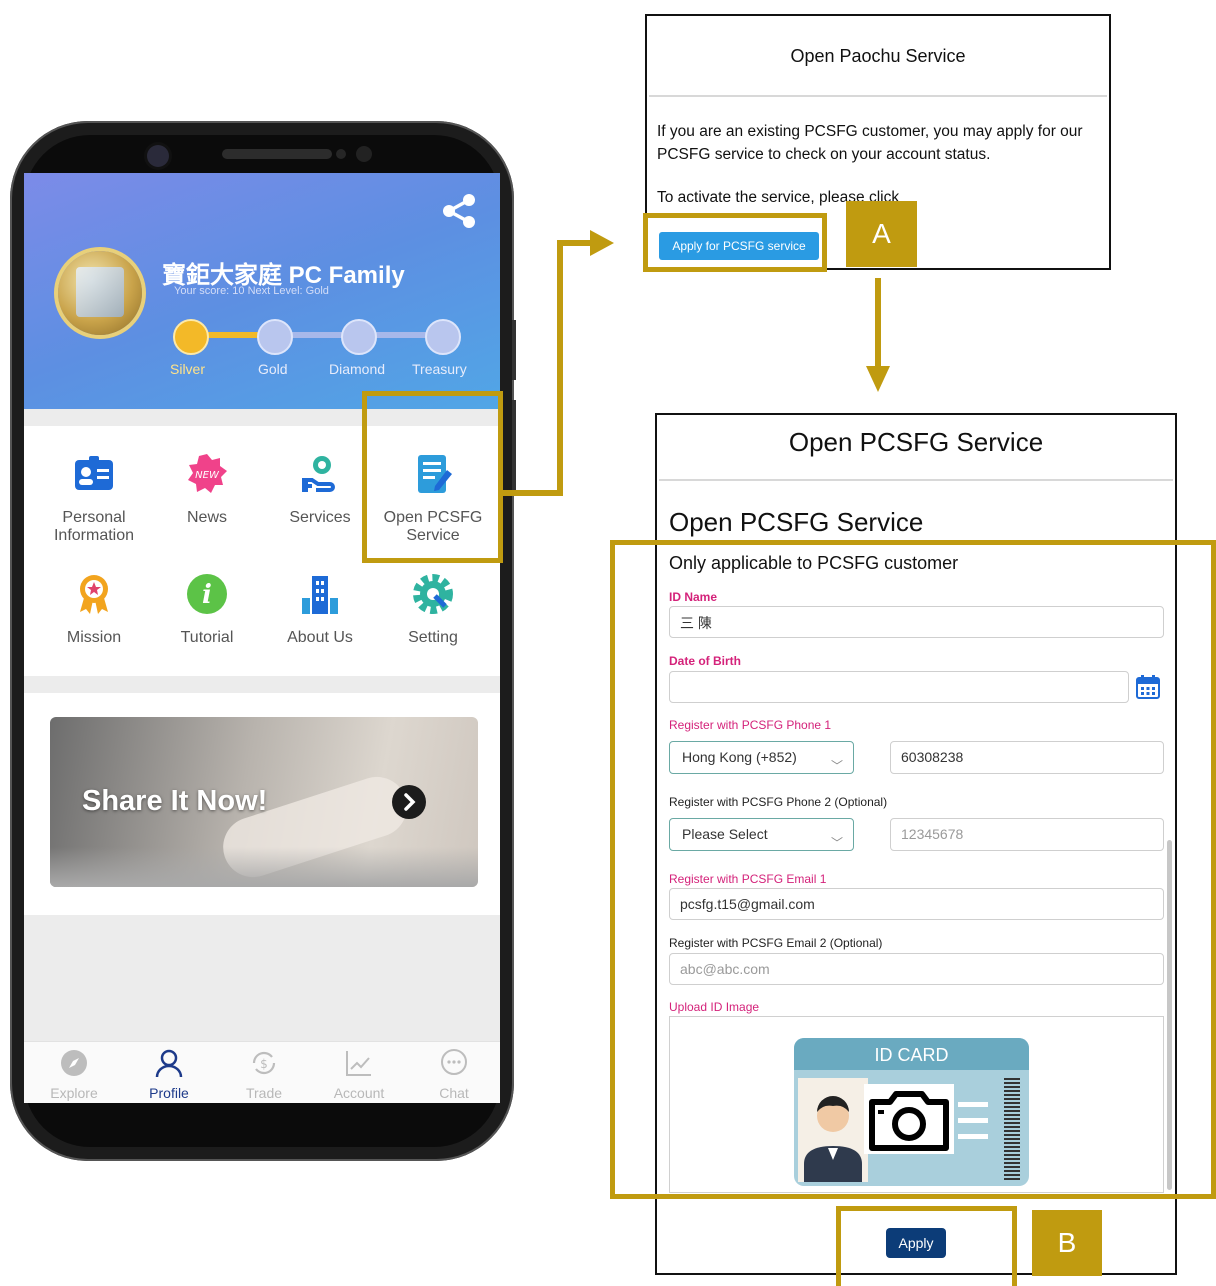 The height and width of the screenshot is (1286, 1216). Describe the element at coordinates (916, 442) in the screenshot. I see `dialog-title: Open PCSFG Service` at that location.